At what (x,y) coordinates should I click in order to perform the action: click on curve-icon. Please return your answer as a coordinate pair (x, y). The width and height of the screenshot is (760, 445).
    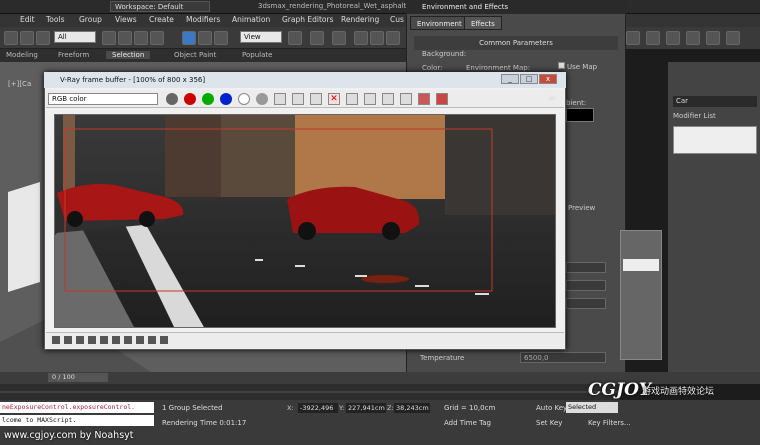
    Looking at the image, I should click on (104, 340).